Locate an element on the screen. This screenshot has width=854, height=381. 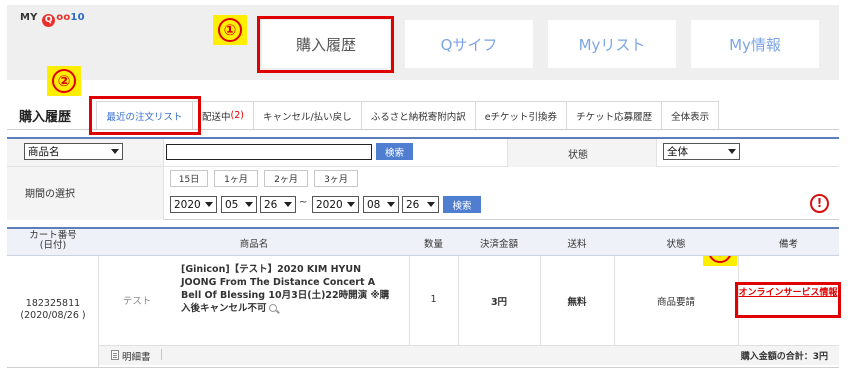
purchase-total: 購入金額の合計：3円 is located at coordinates (764, 355).